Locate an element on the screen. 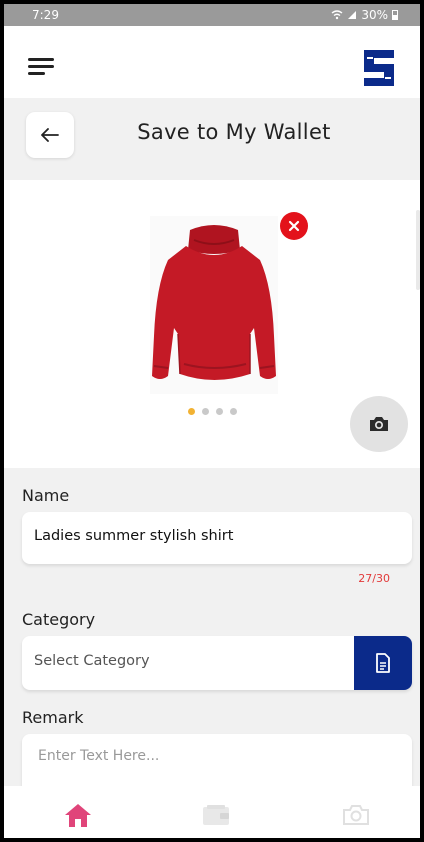 This screenshot has height=842, width=424. menu-icon is located at coordinates (41, 67).